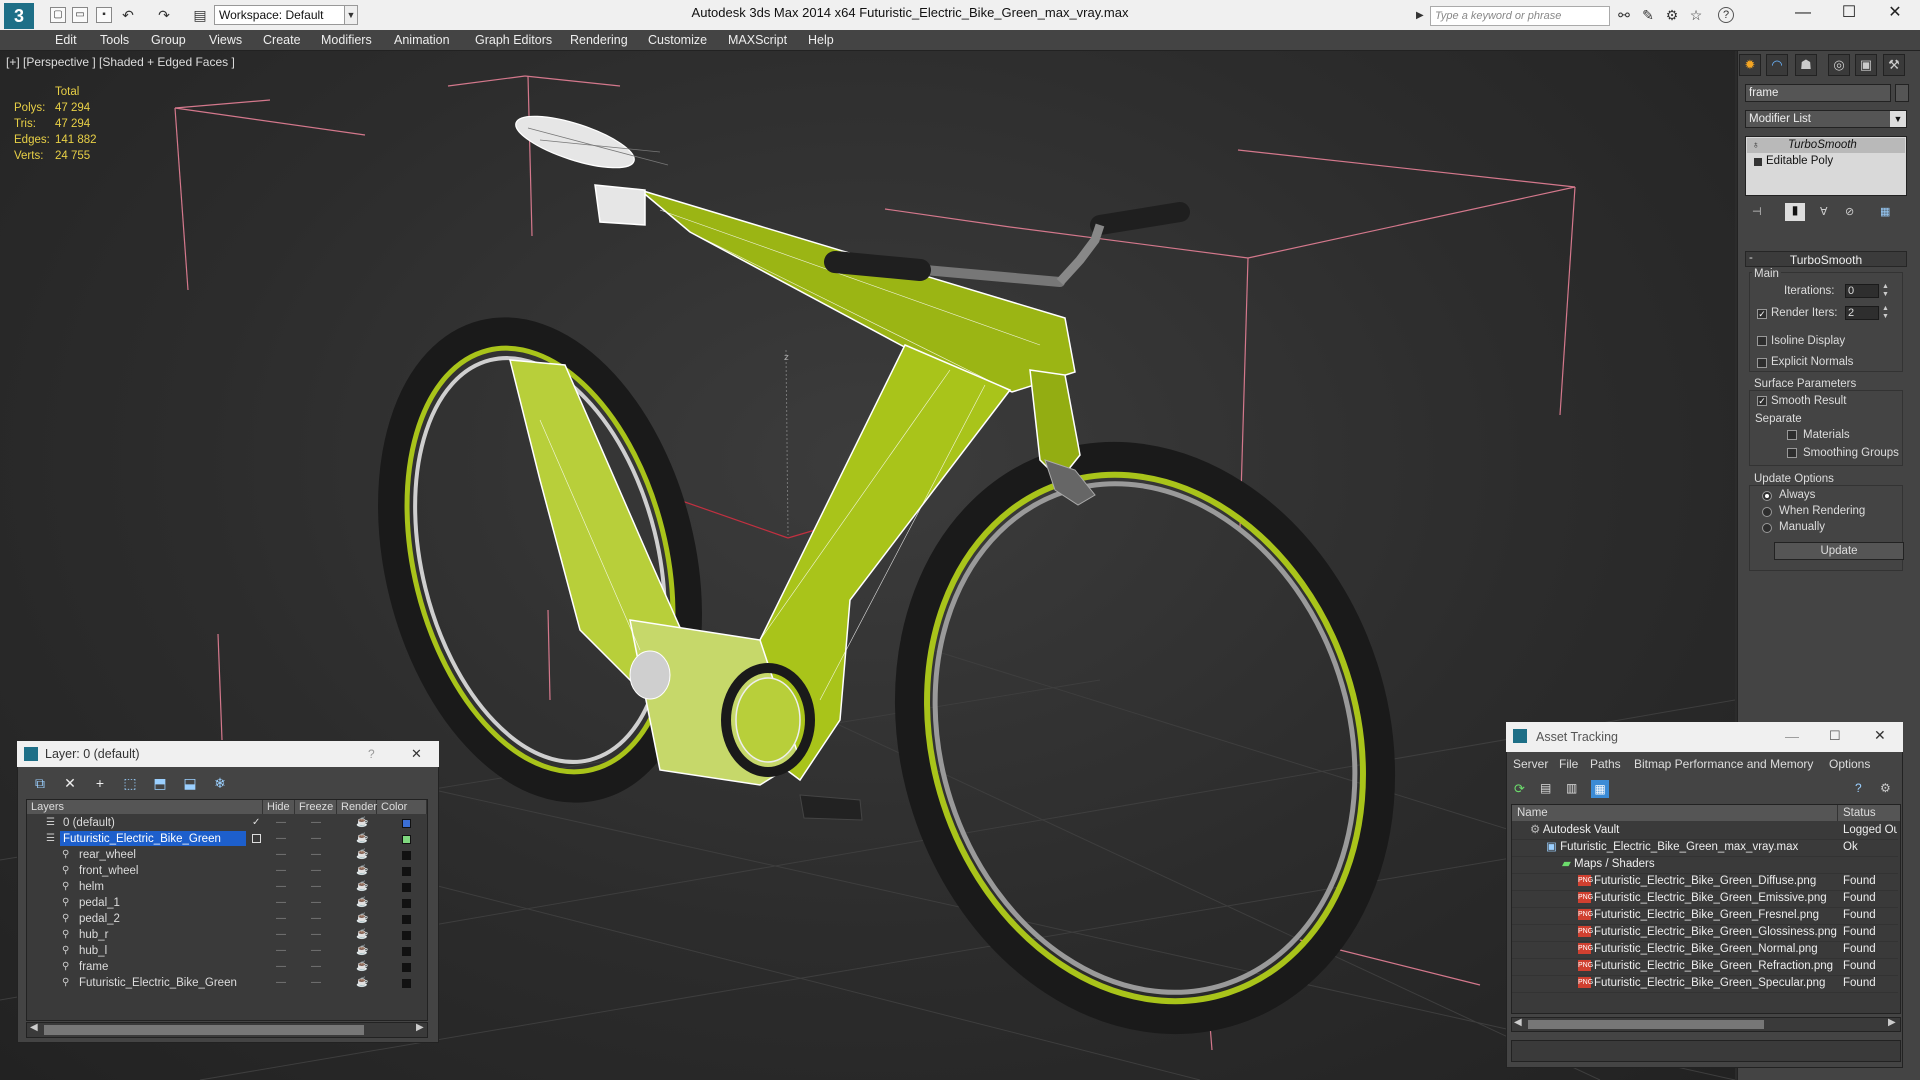 This screenshot has height=1080, width=1920. I want to click on menu-edit: Edit, so click(66, 40).